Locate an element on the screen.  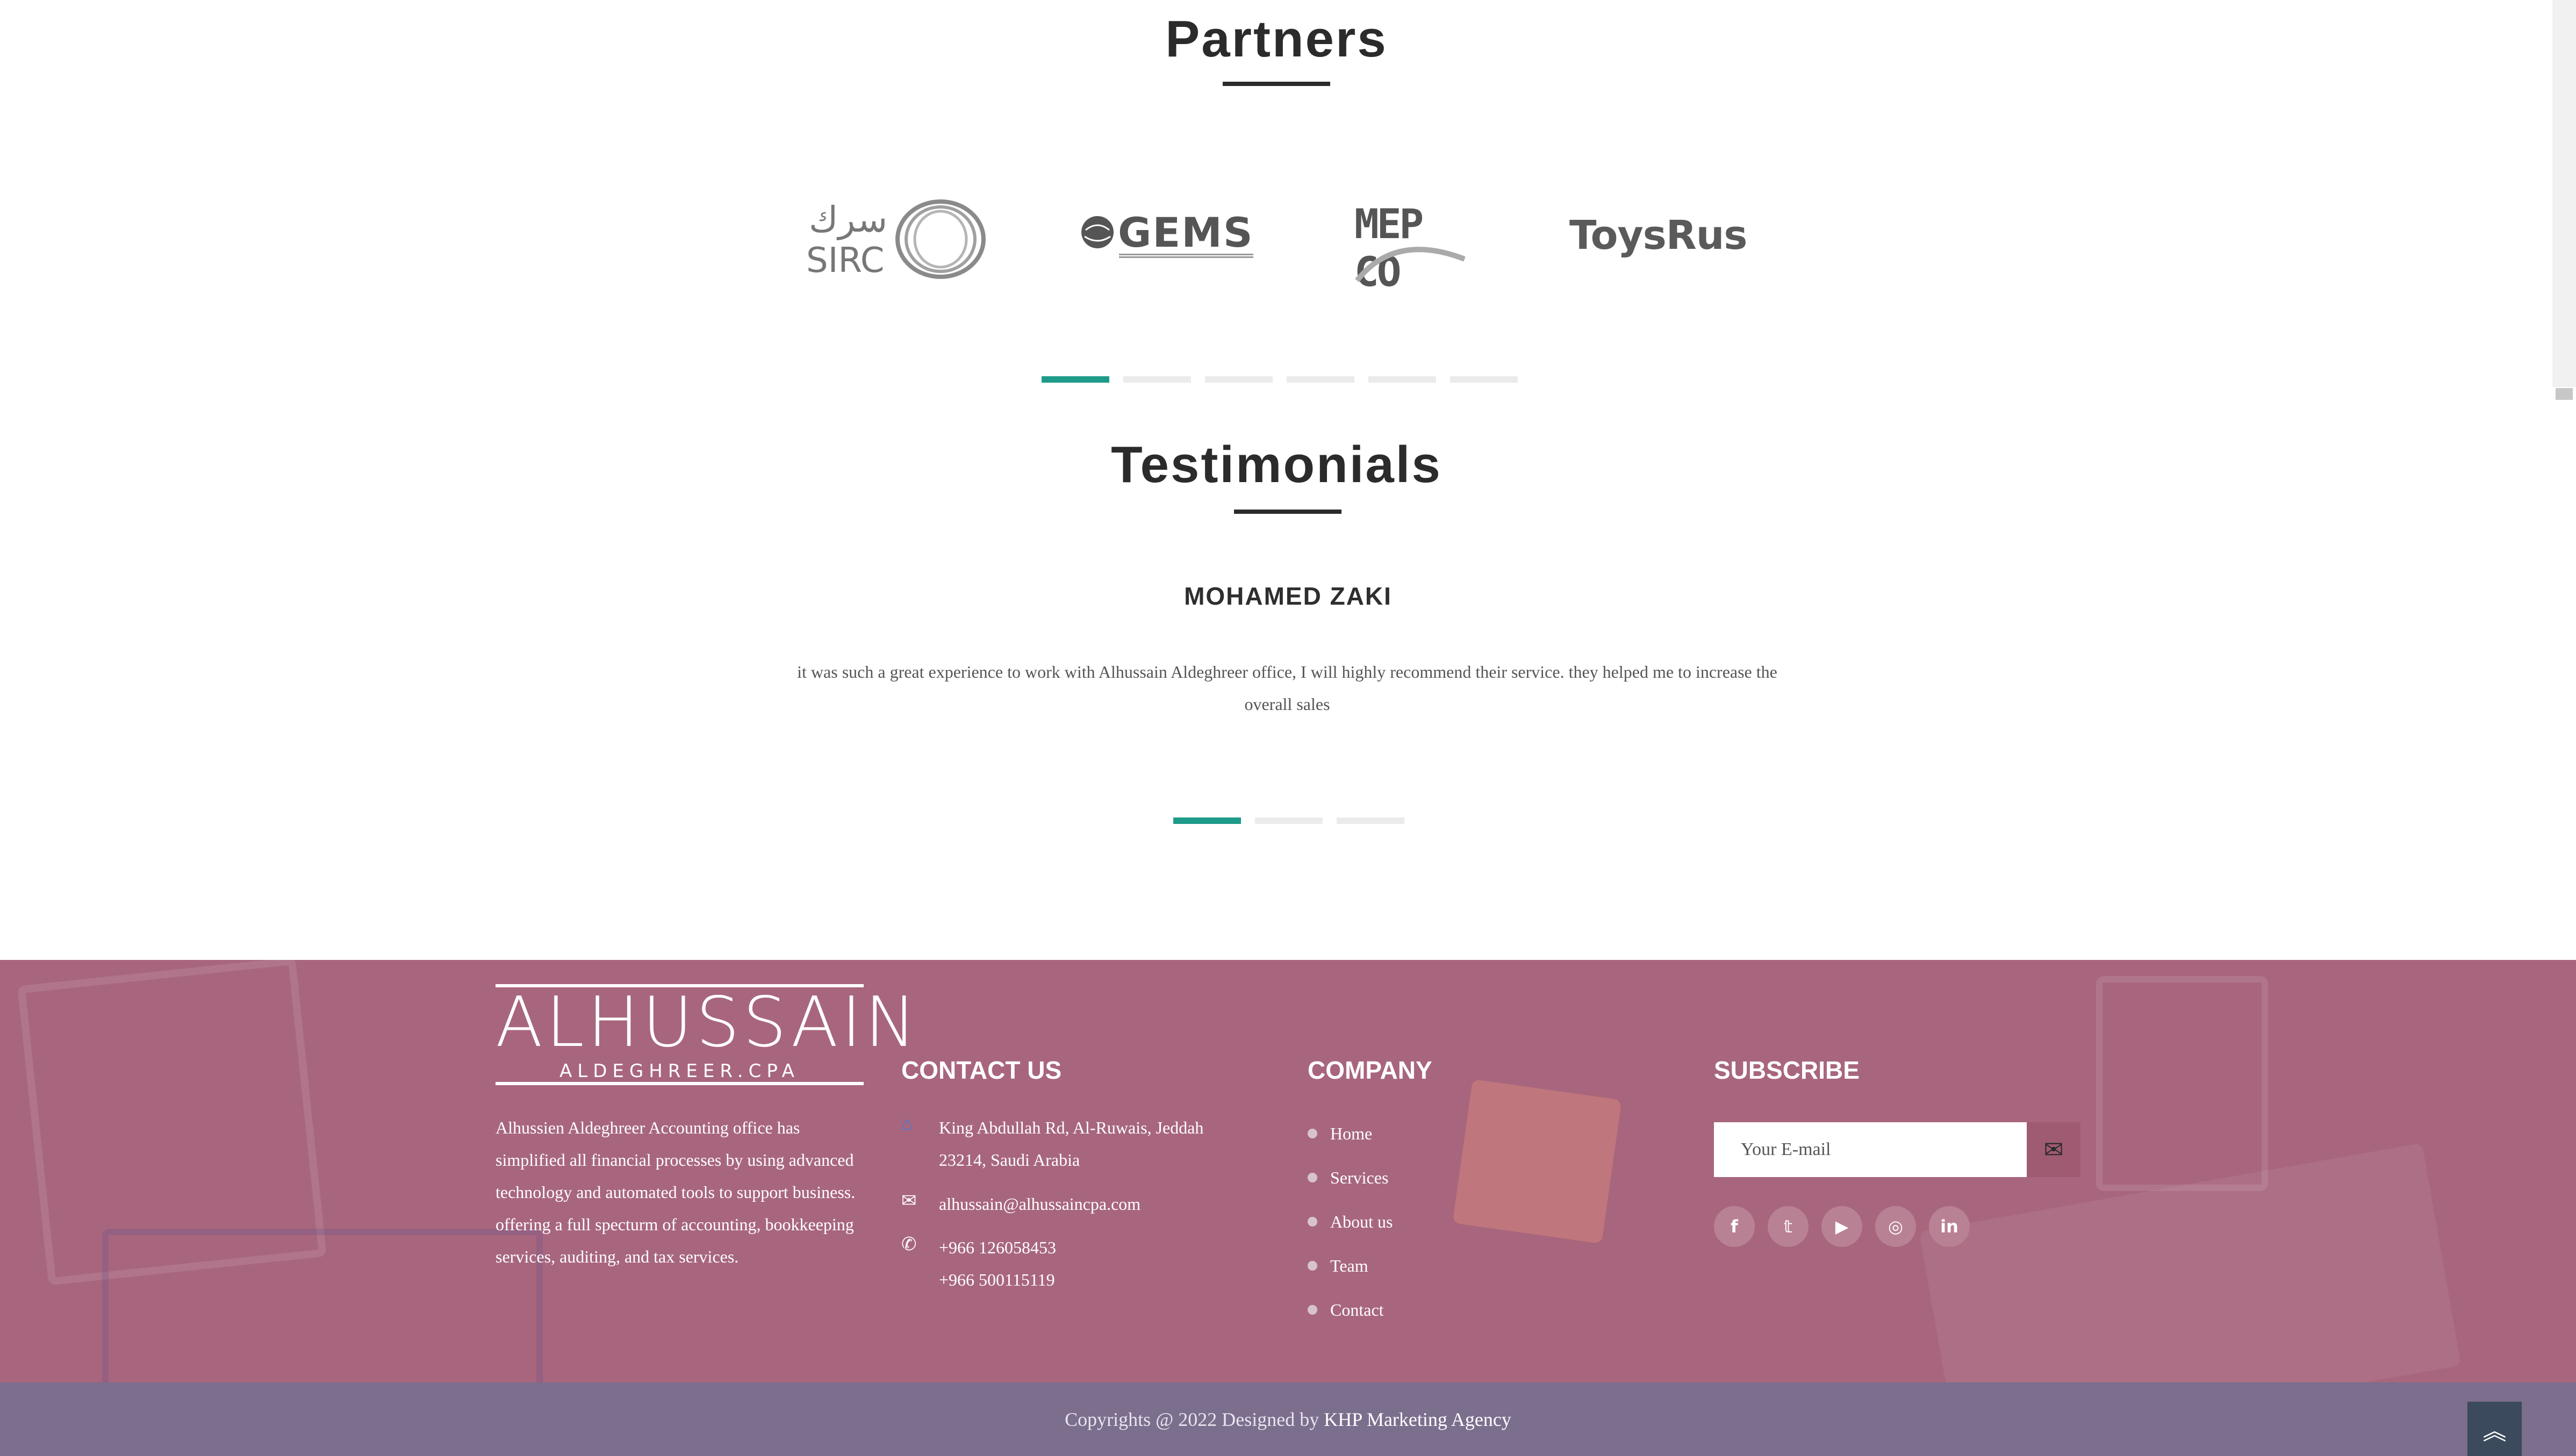
partners-title: Partners is located at coordinates (1276, 39).